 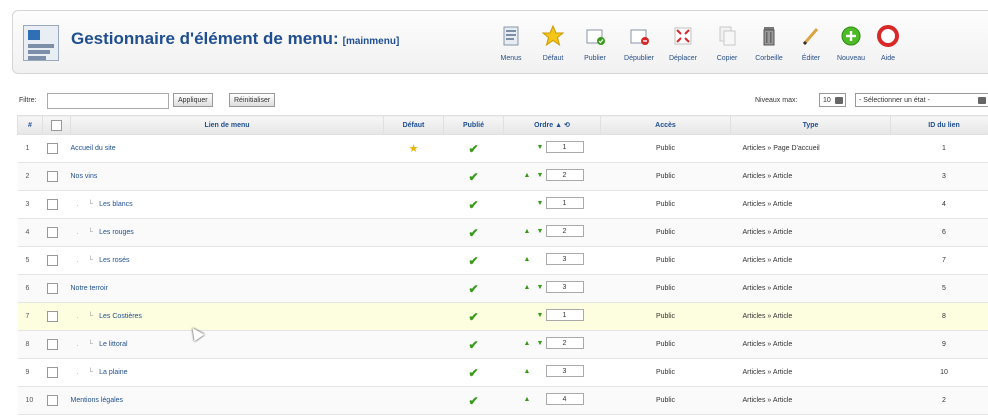 I want to click on menu-item-link: La plaine, so click(x=113, y=372).